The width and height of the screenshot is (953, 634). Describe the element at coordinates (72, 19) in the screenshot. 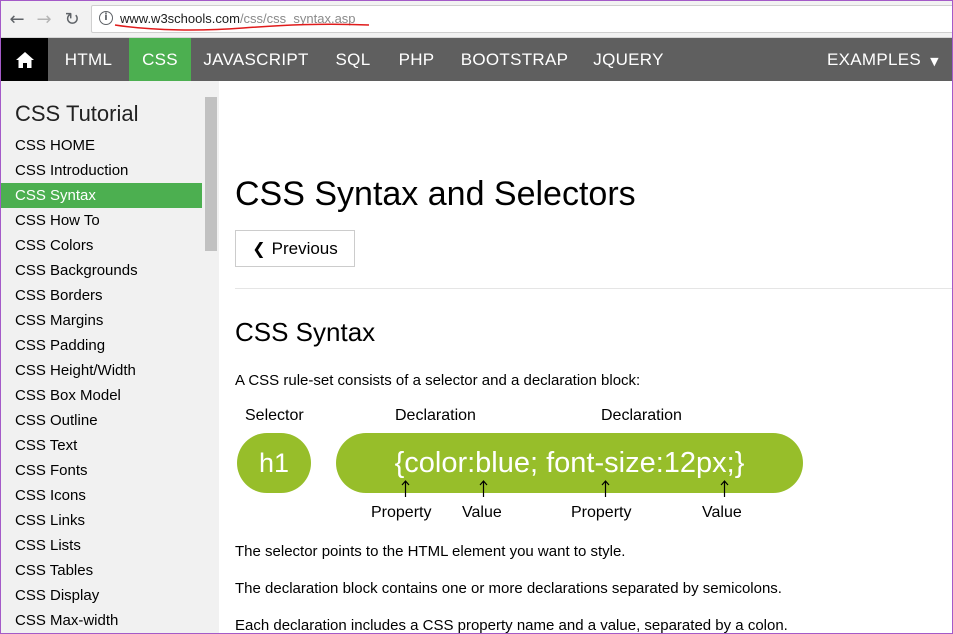

I see `reload-icon: ↻` at that location.